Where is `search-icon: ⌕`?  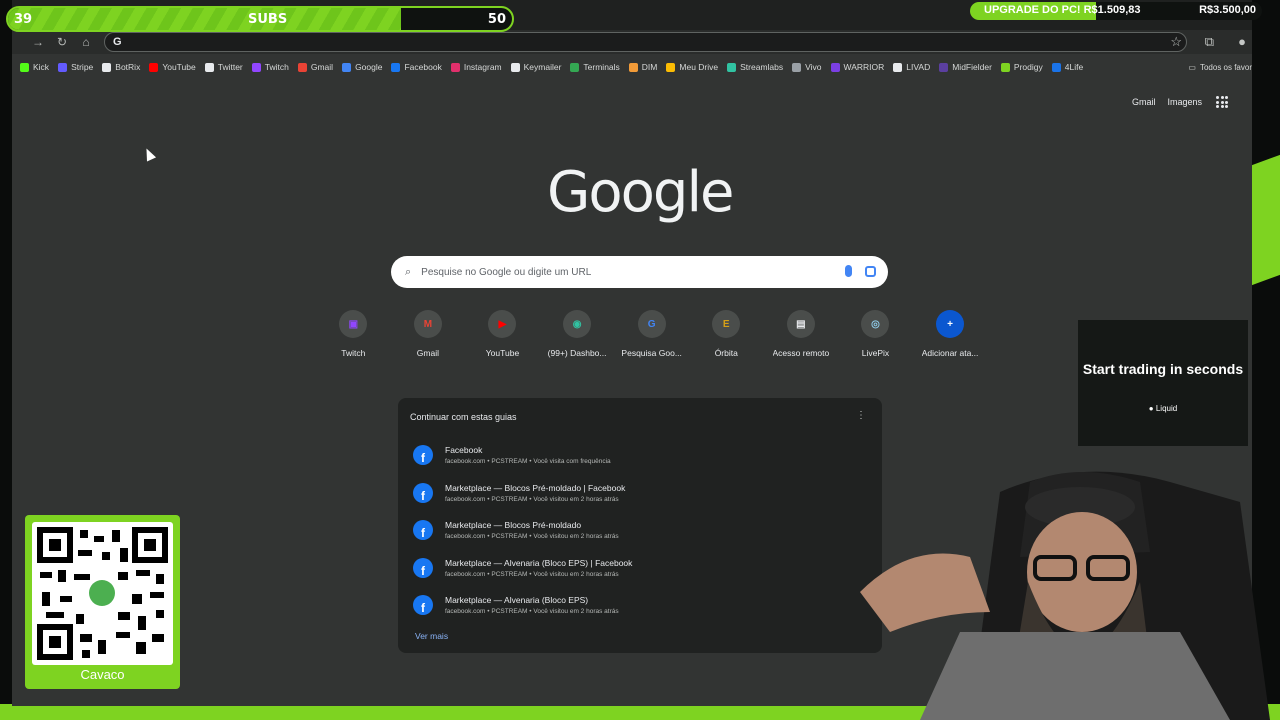 search-icon: ⌕ is located at coordinates (408, 271).